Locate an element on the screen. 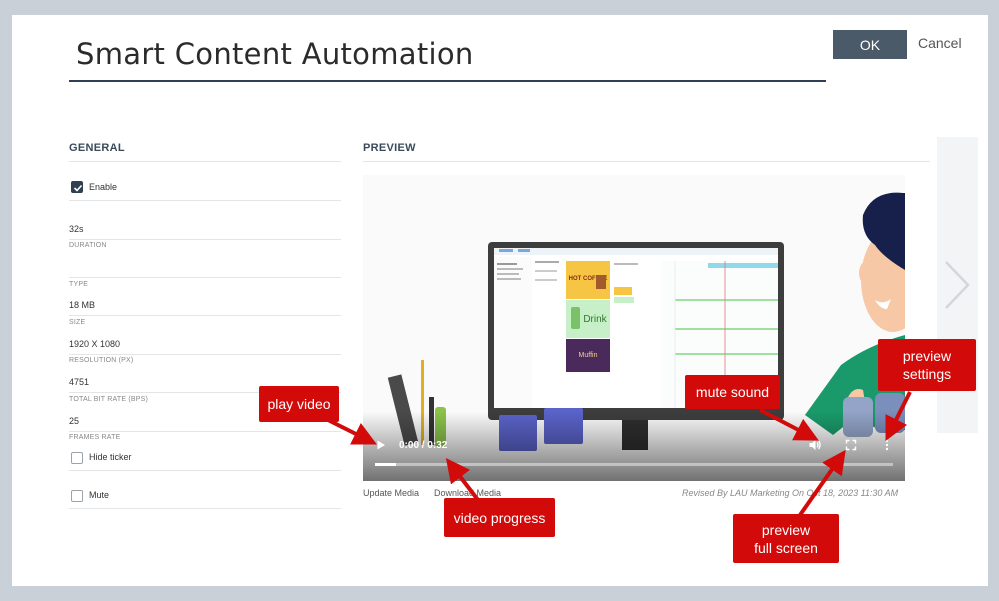 Image resolution: width=999 pixels, height=601 pixels. callout-play-video: play video is located at coordinates (299, 404).